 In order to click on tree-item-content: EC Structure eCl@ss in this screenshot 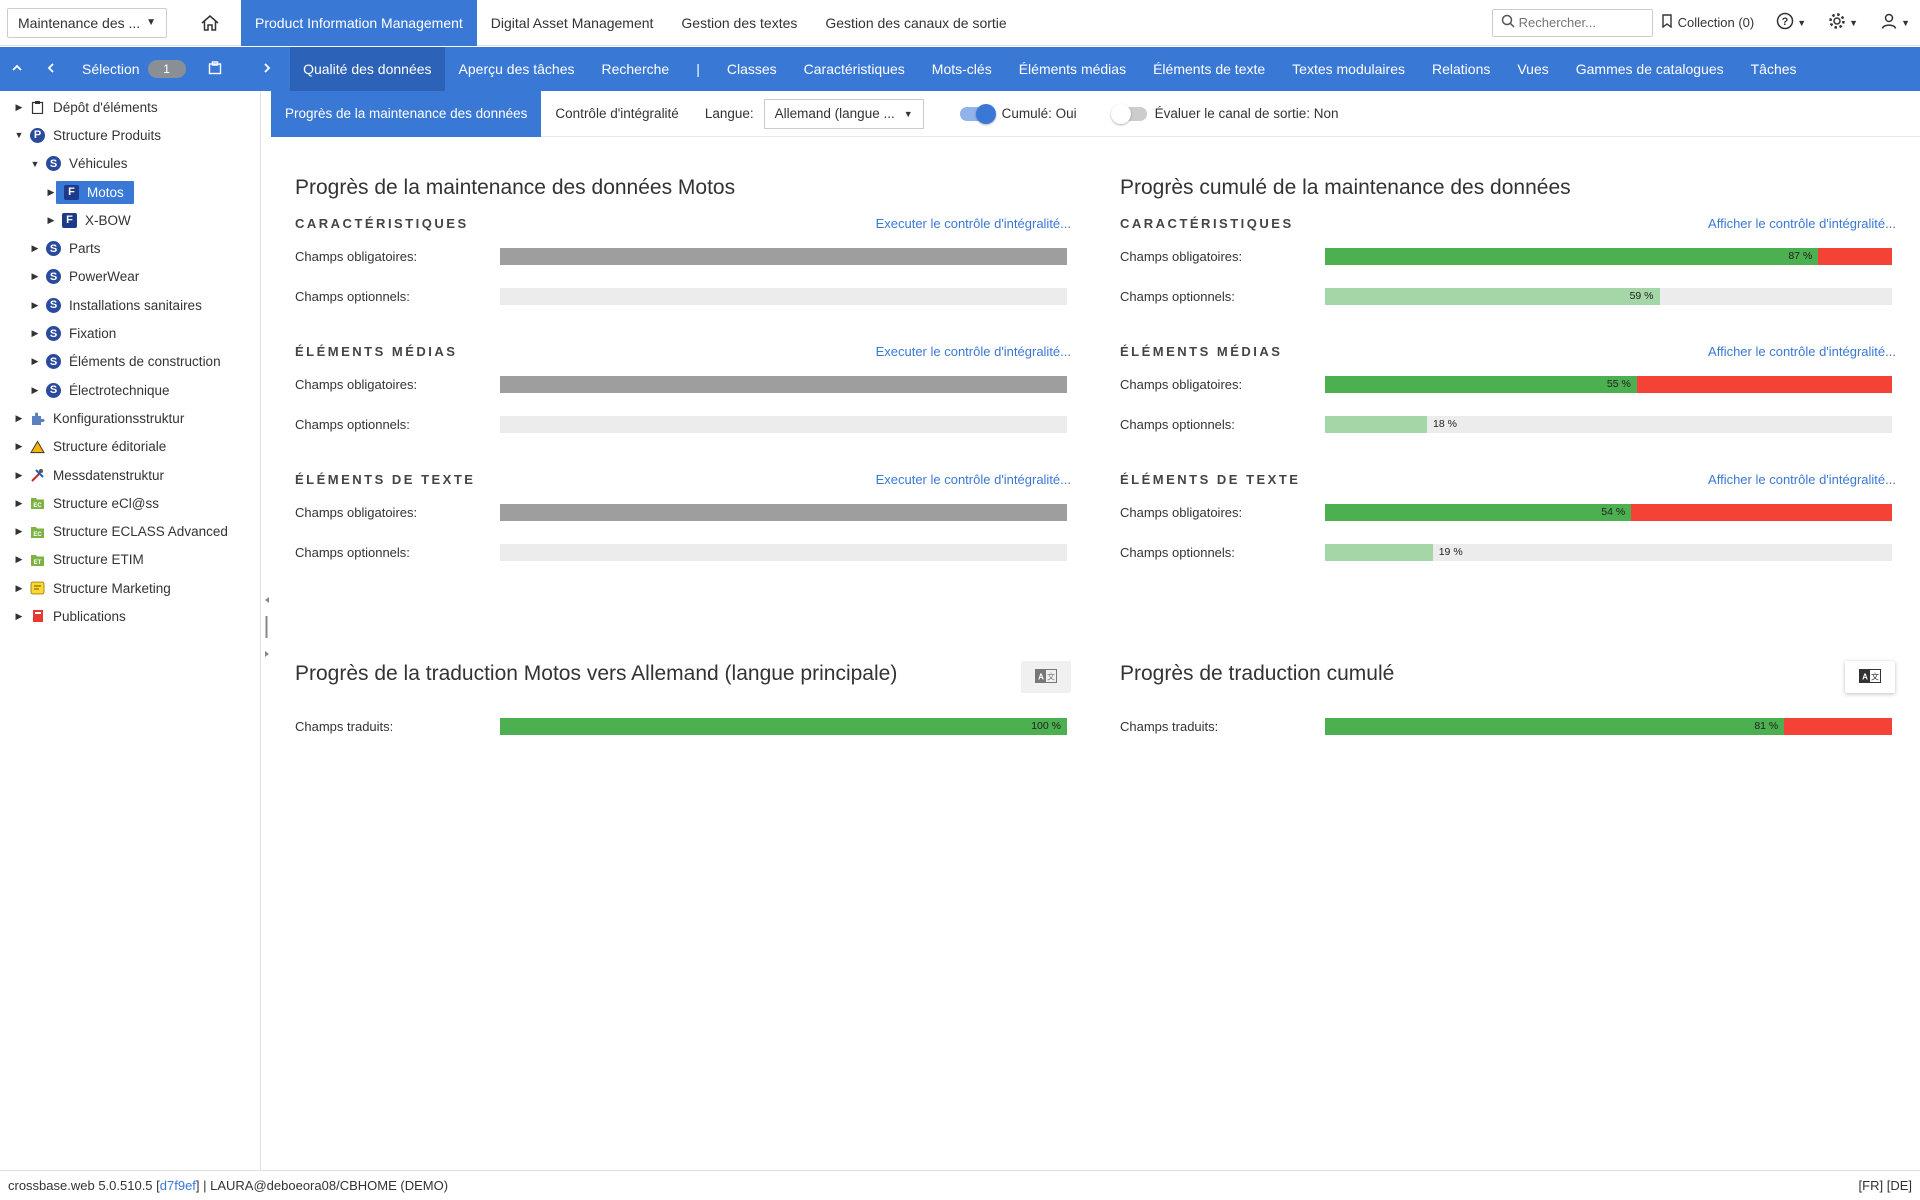, I will do `click(93, 503)`.